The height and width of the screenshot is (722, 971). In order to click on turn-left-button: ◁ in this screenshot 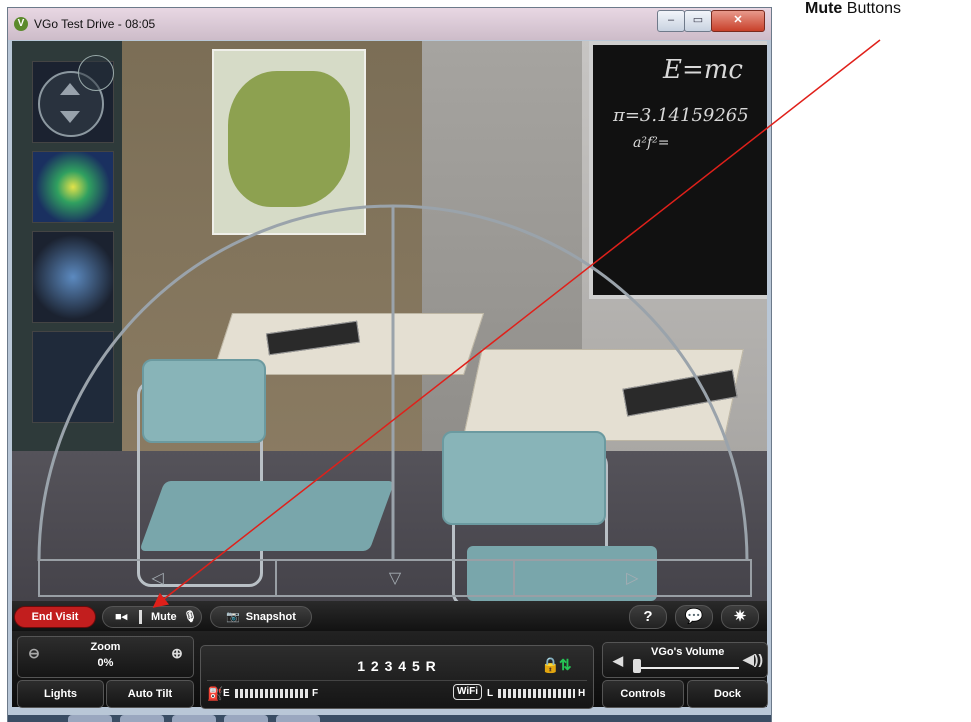, I will do `click(159, 578)`.